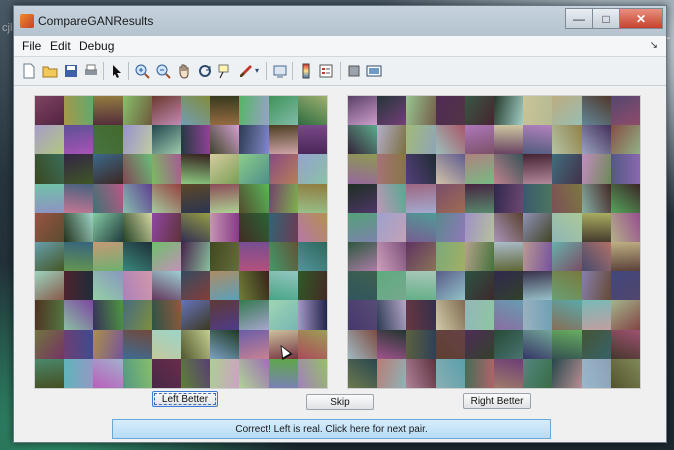 The height and width of the screenshot is (450, 674). I want to click on toolbar-separator, so click(128, 71).